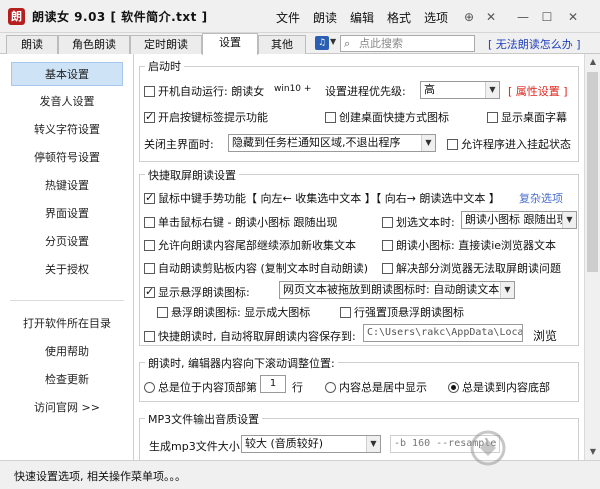  Describe the element at coordinates (250, 245) in the screenshot. I see `append-clip-checkbox: 允许向朗读内容尾部继续添加新收集文本` at that location.